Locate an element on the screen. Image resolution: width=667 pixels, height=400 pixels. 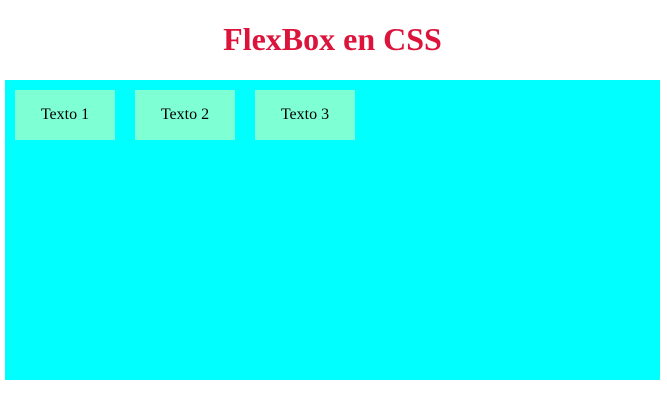
flex-item-2: Texto 2 is located at coordinates (185, 115).